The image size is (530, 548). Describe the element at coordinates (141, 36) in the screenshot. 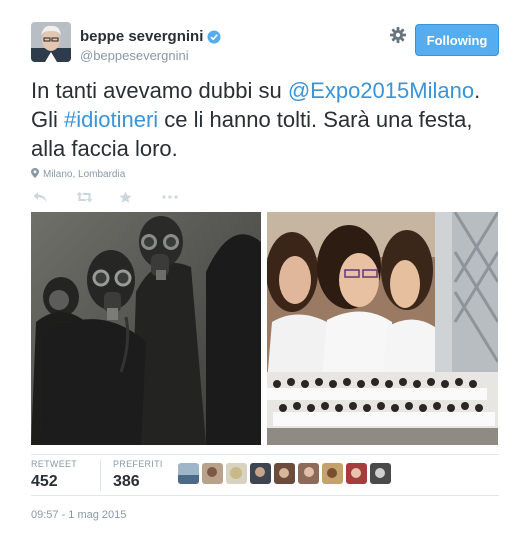

I see `user-fullname: beppe severgnini` at that location.